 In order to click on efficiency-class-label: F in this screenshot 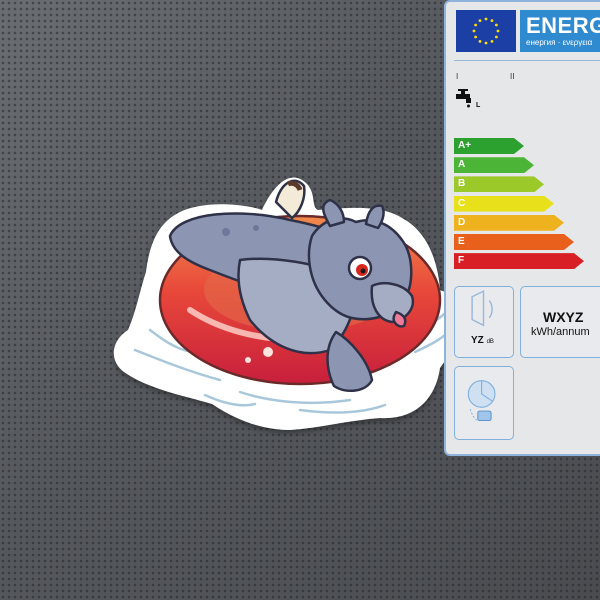, I will do `click(461, 261)`.